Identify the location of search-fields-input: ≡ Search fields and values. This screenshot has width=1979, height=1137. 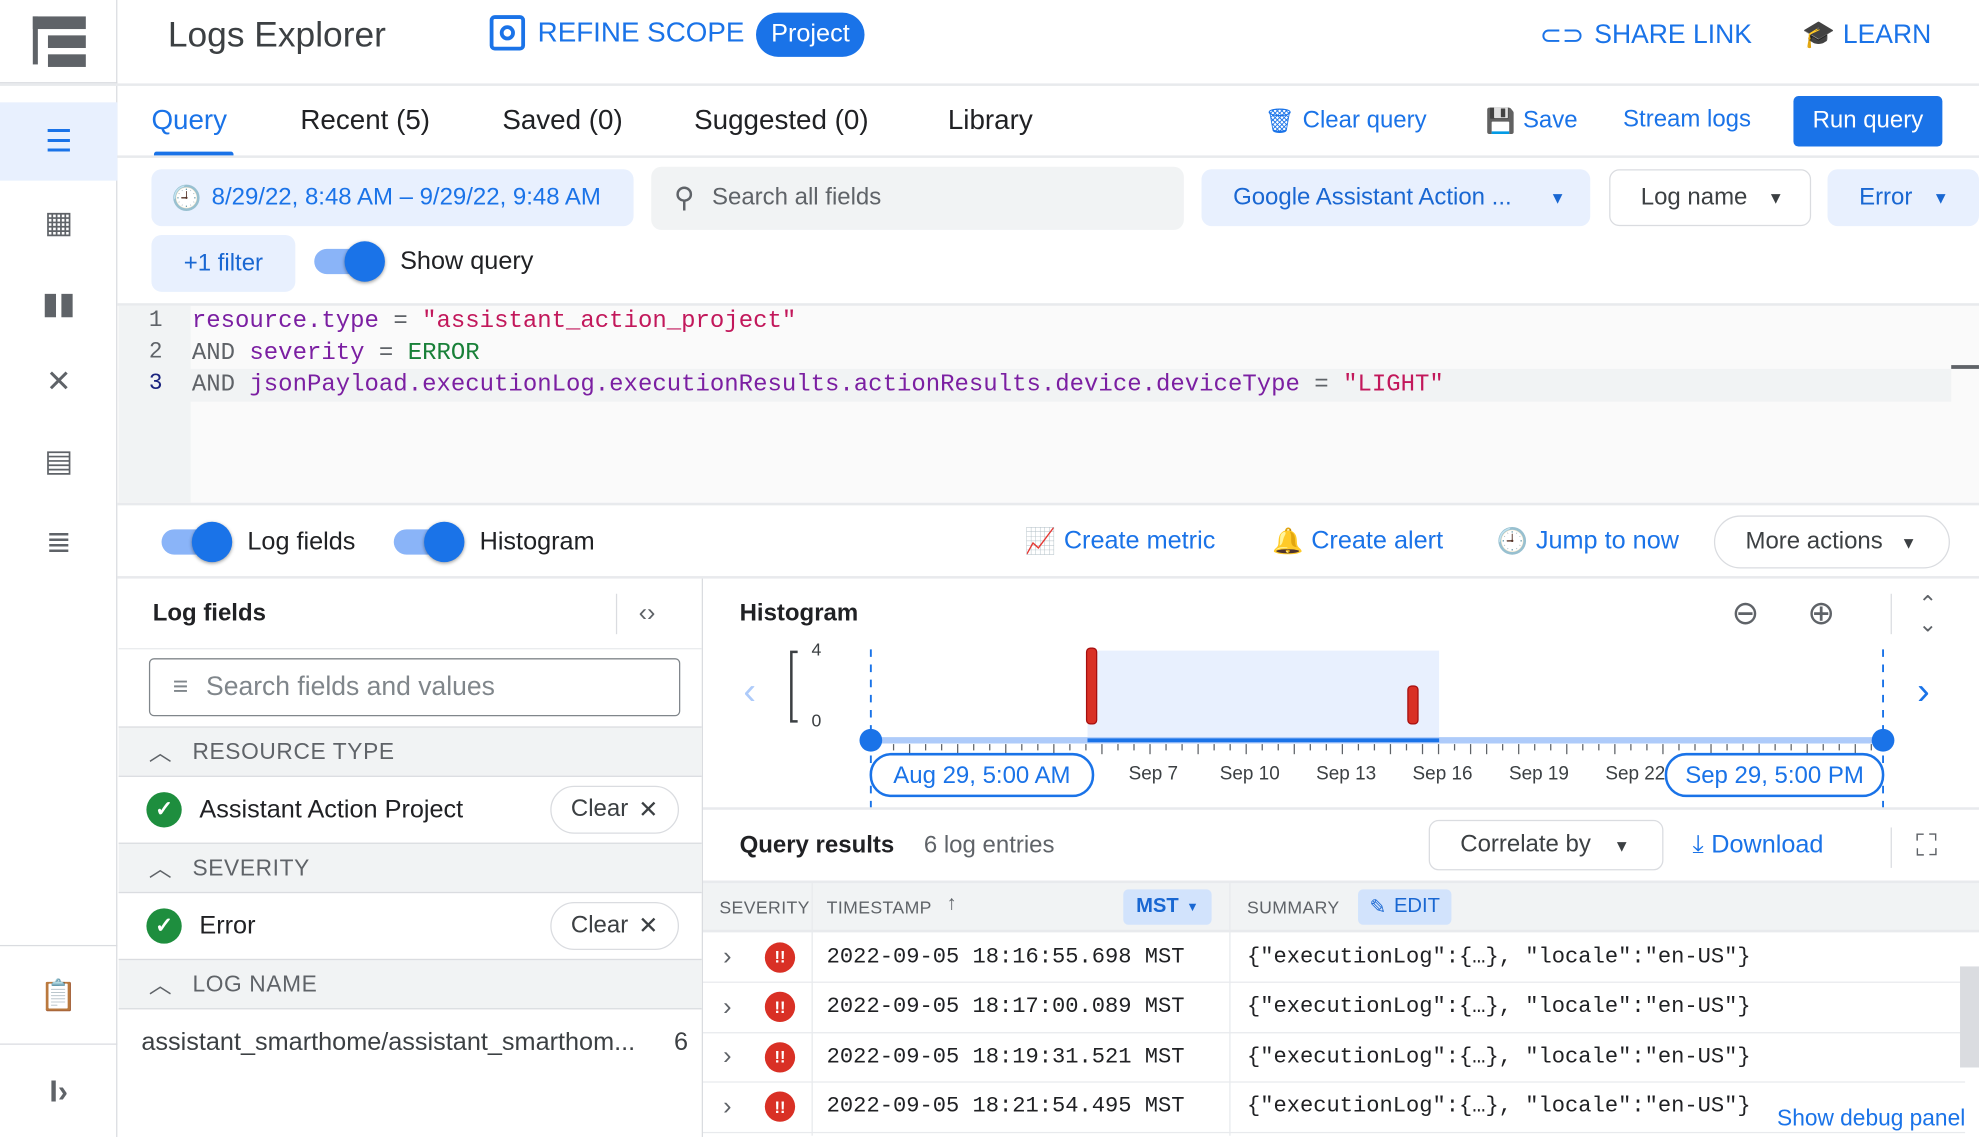
(414, 687).